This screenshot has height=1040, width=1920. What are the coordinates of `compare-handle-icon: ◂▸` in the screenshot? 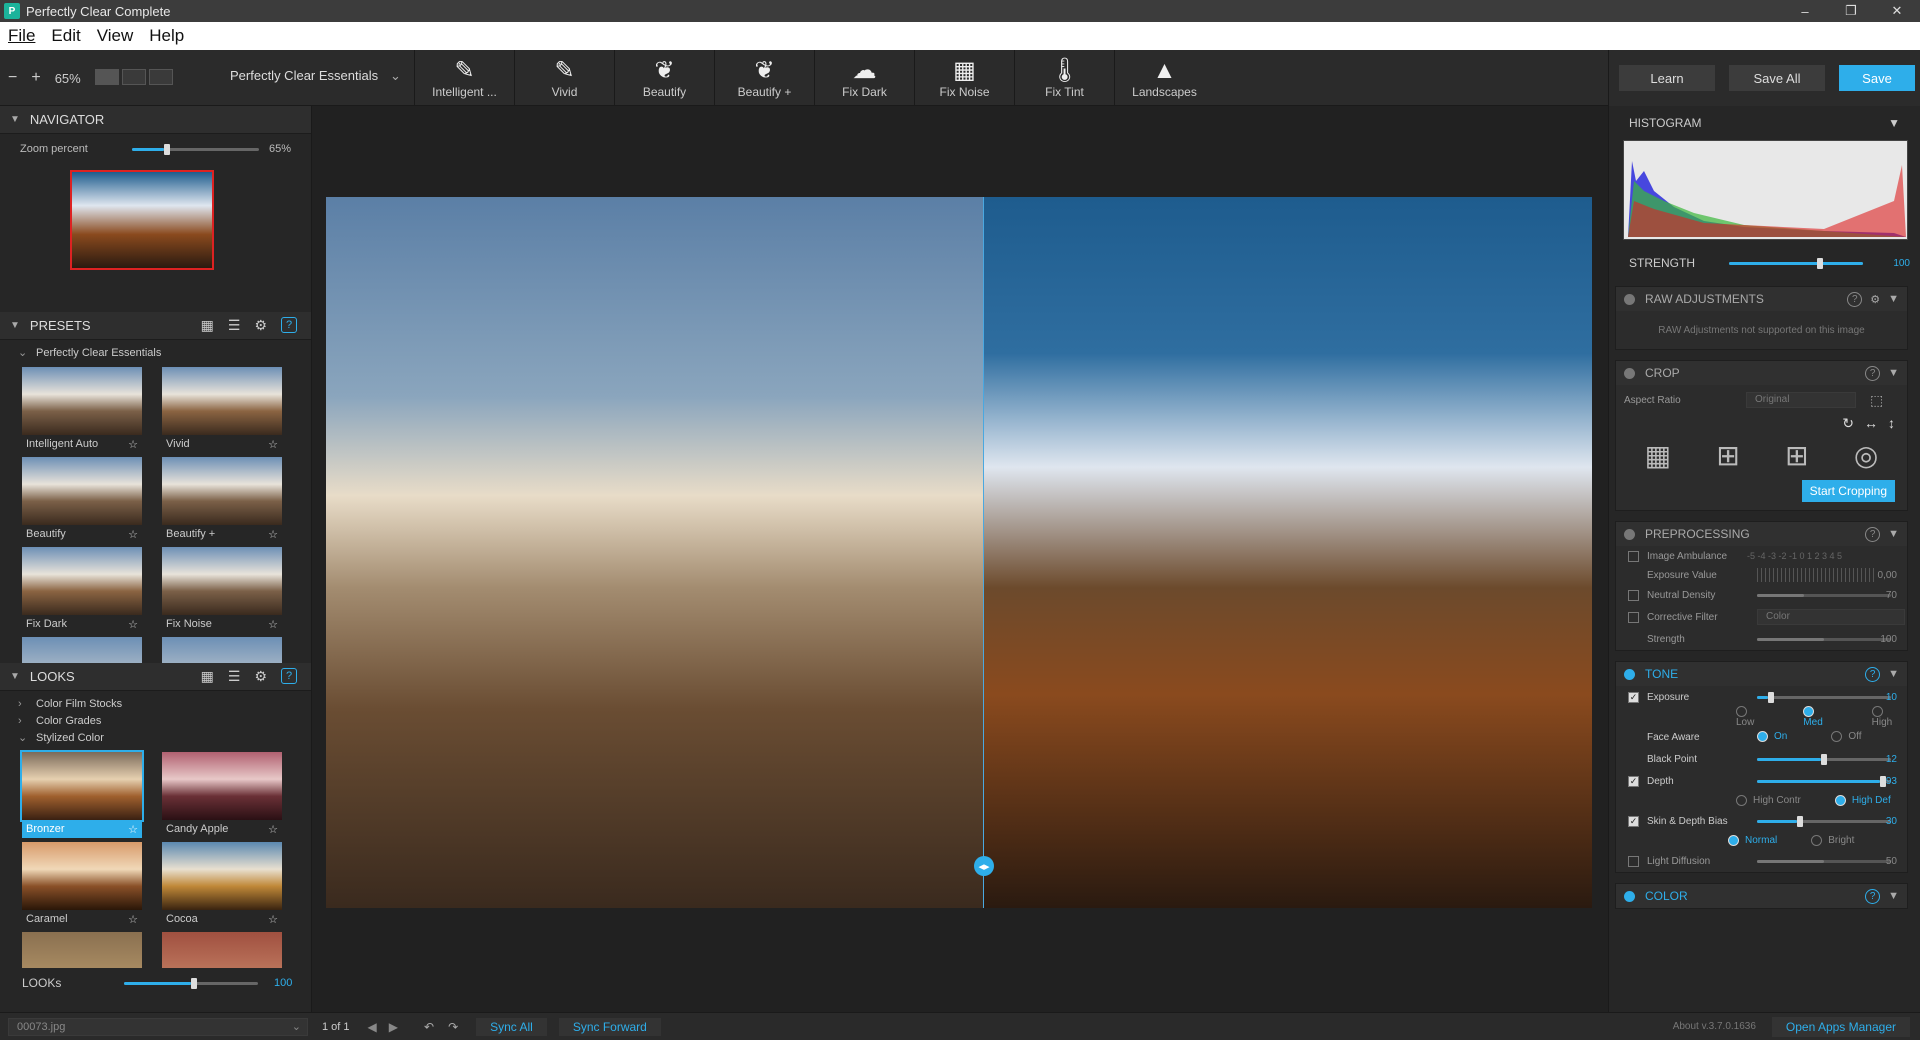 It's located at (984, 866).